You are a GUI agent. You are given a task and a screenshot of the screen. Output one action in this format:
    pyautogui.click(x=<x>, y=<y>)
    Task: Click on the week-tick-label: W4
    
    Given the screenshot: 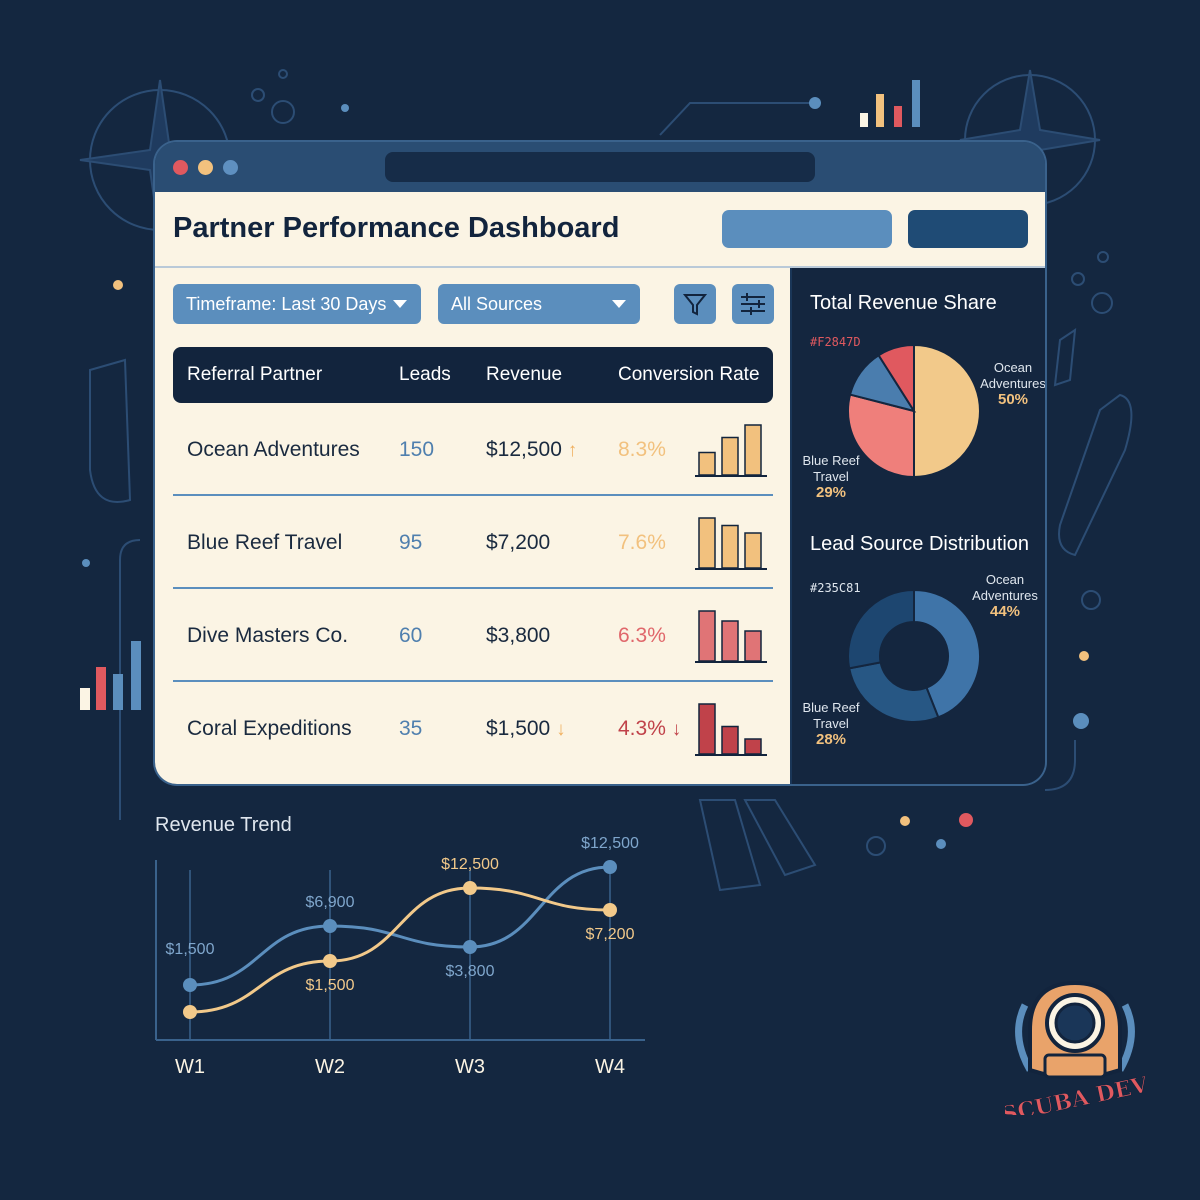 What is the action you would take?
    pyautogui.click(x=610, y=1067)
    